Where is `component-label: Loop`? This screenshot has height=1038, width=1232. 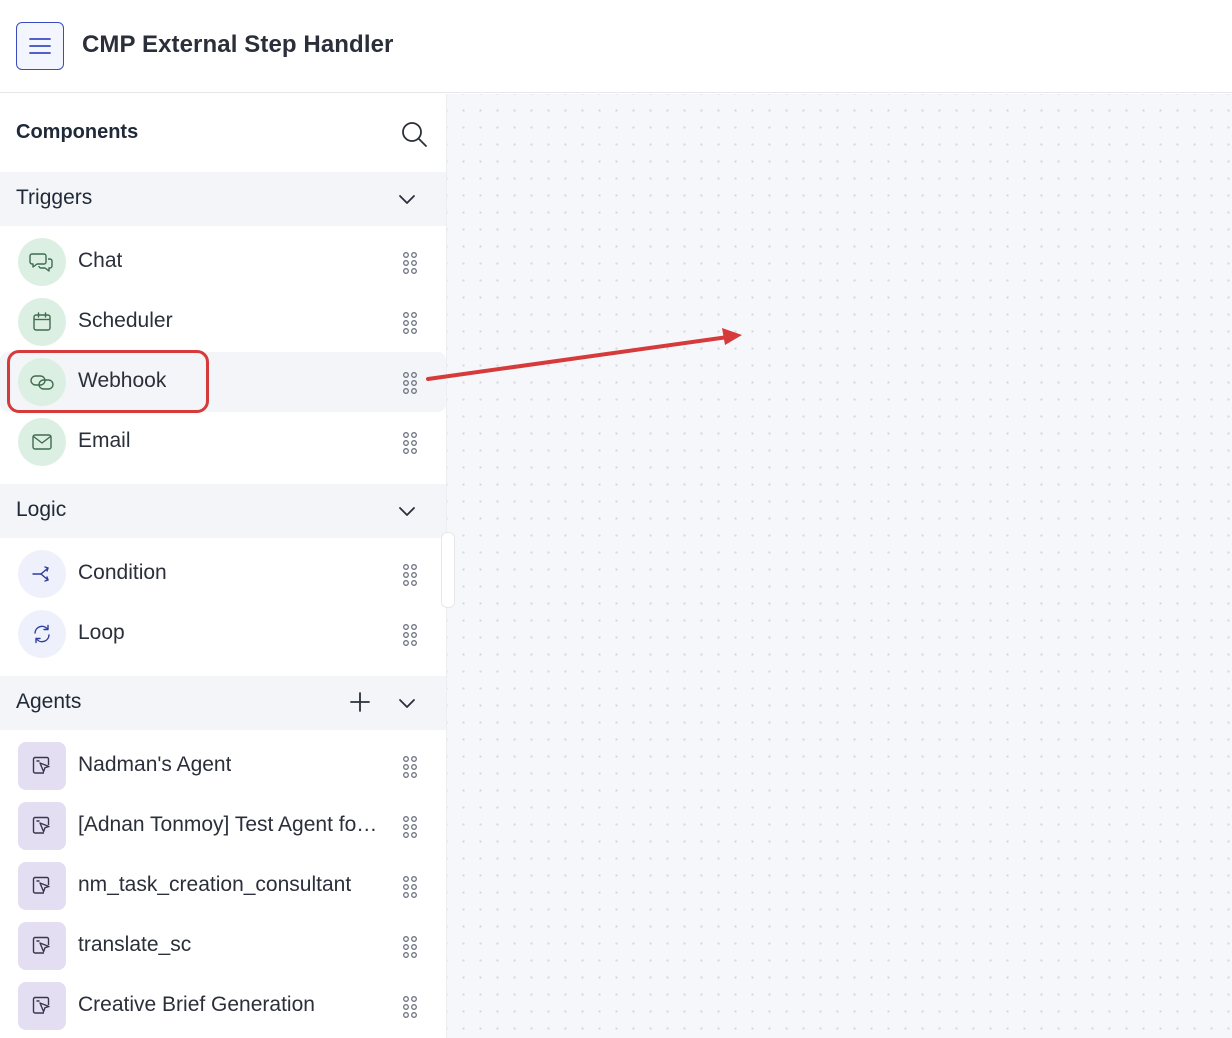
component-label: Loop is located at coordinates (101, 632).